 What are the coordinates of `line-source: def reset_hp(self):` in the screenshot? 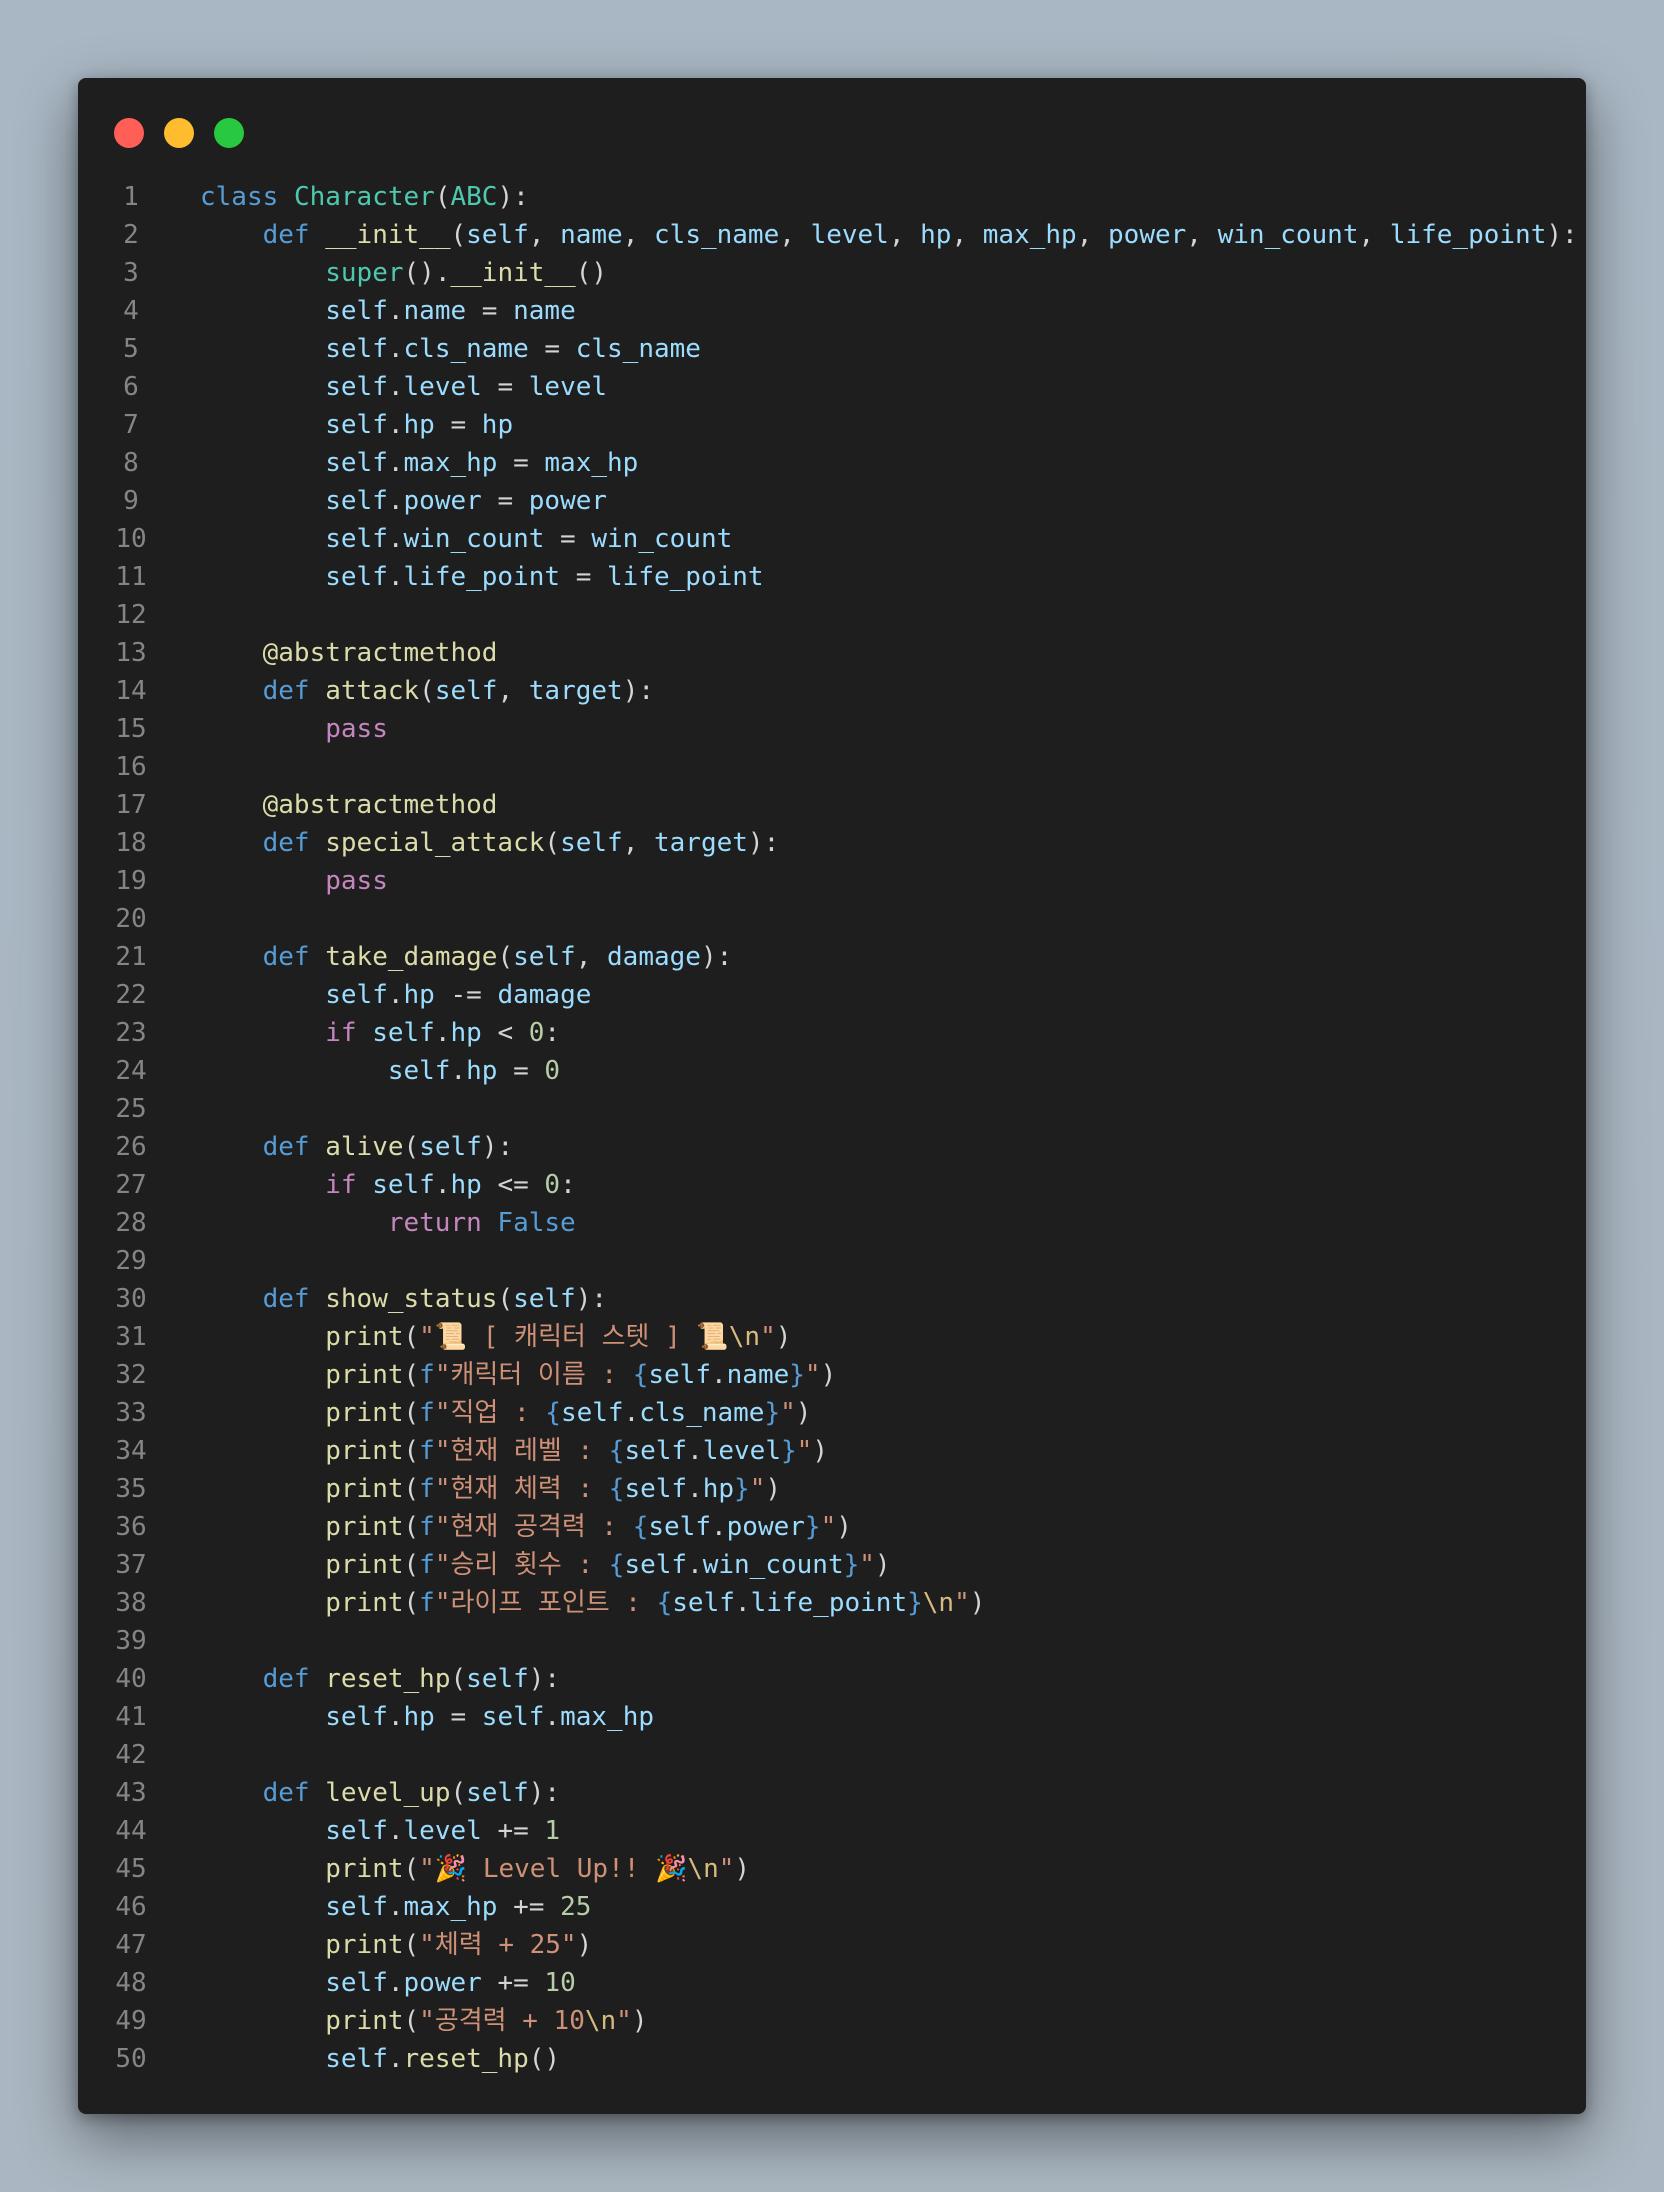 It's located at (875, 1679).